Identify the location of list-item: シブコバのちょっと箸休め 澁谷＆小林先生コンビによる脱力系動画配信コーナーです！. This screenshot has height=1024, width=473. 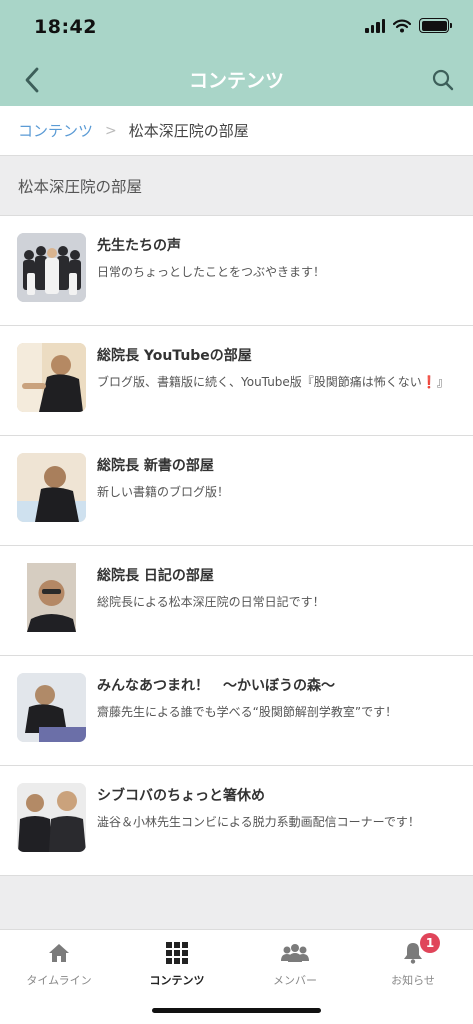
(236, 821).